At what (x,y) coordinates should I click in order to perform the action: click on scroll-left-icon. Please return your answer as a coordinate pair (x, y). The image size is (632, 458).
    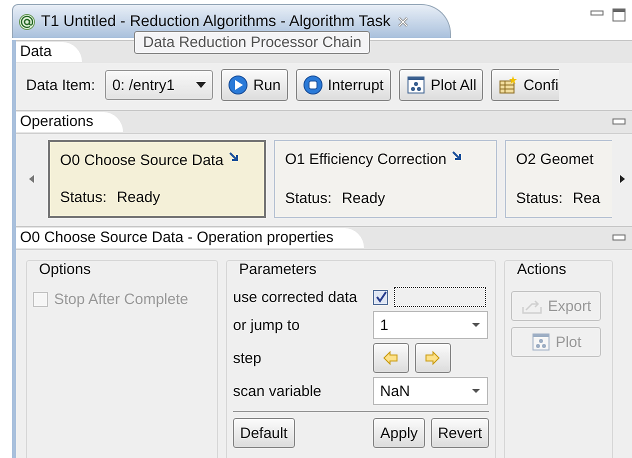
    Looking at the image, I should click on (32, 179).